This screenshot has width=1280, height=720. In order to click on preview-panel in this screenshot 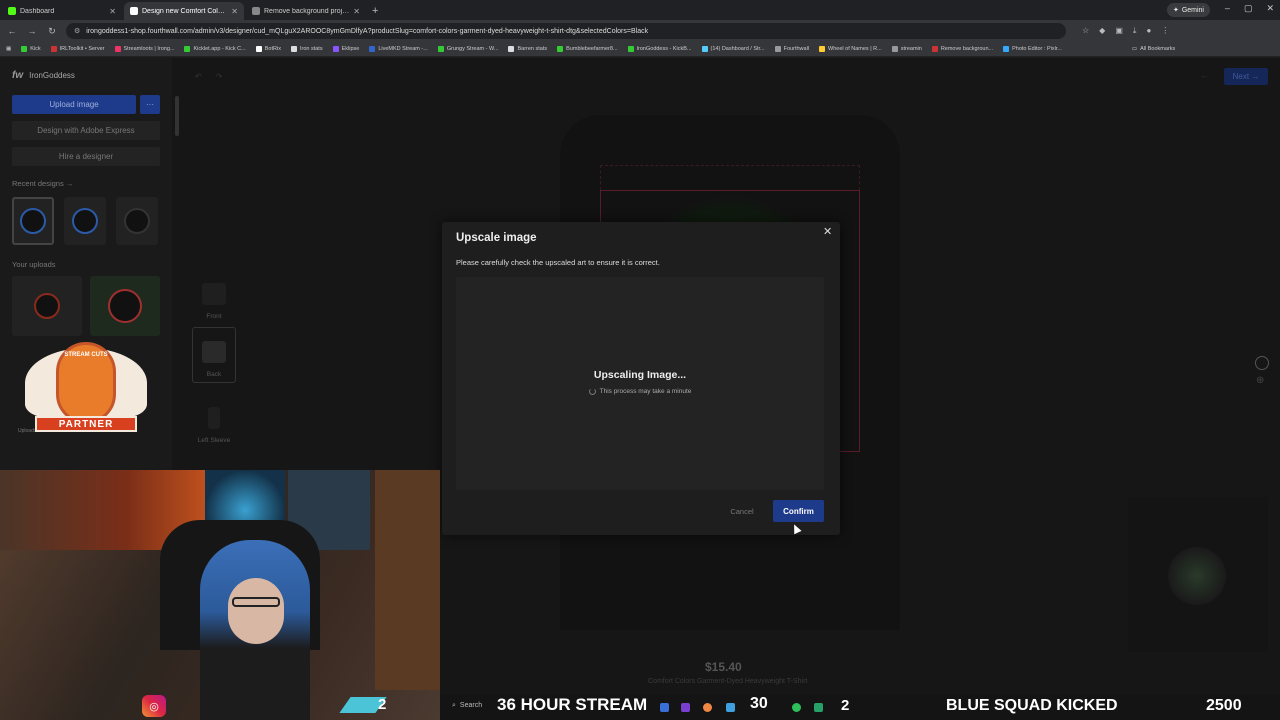, I will do `click(1198, 574)`.